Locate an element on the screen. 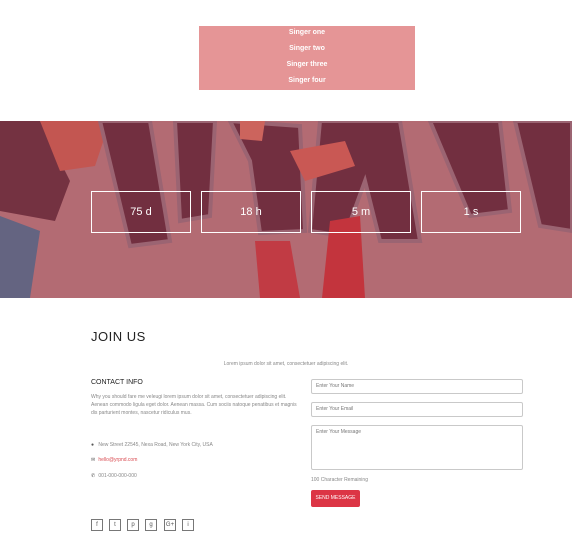 The height and width of the screenshot is (555, 572). countdown-hours: 18 h is located at coordinates (251, 212).